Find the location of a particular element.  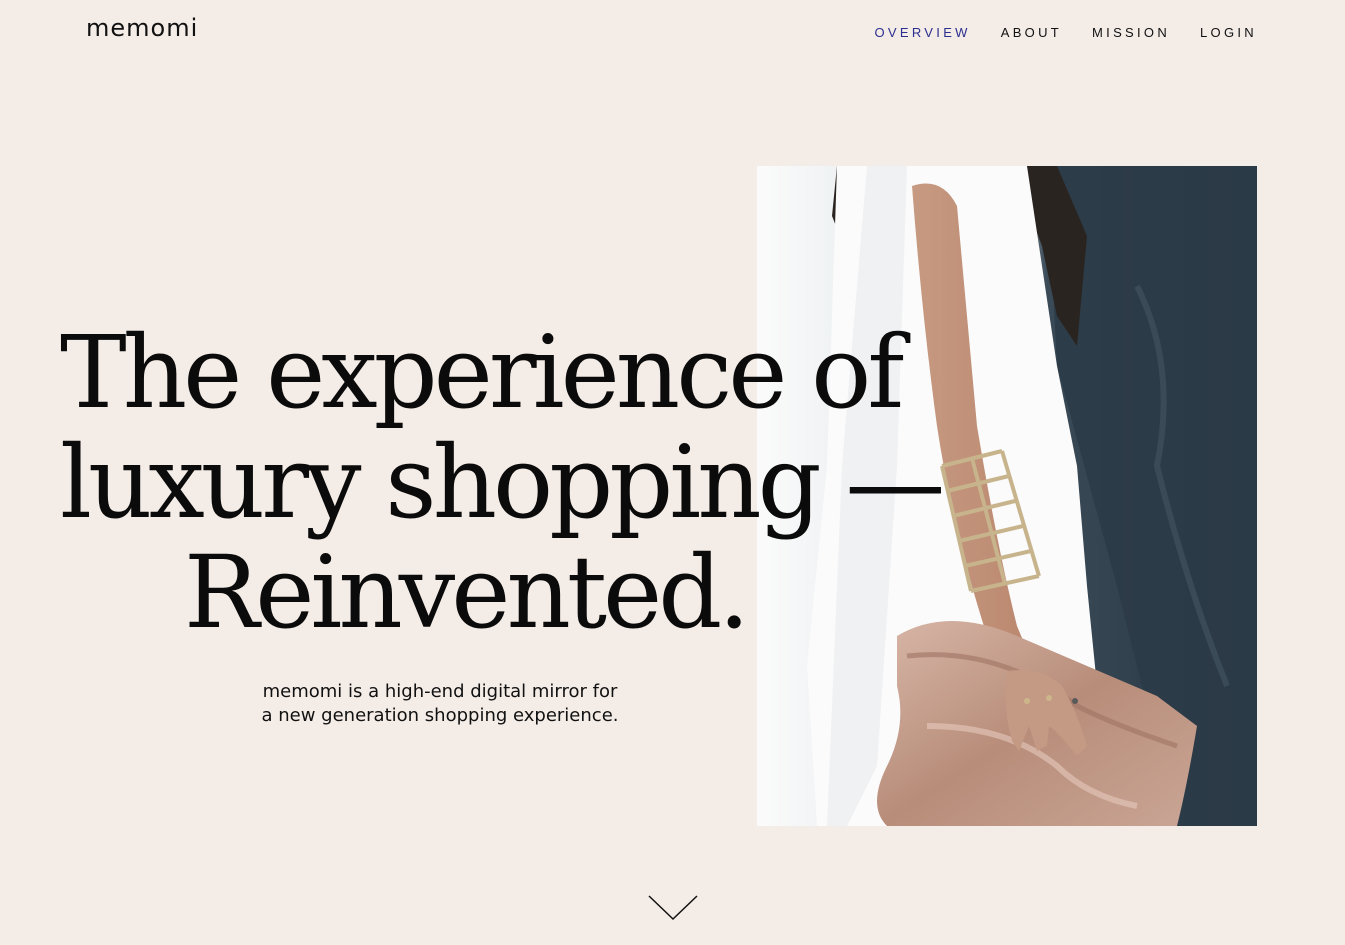

subtext-line-1: memomi is a high-end digital mirror for is located at coordinates (440, 691).